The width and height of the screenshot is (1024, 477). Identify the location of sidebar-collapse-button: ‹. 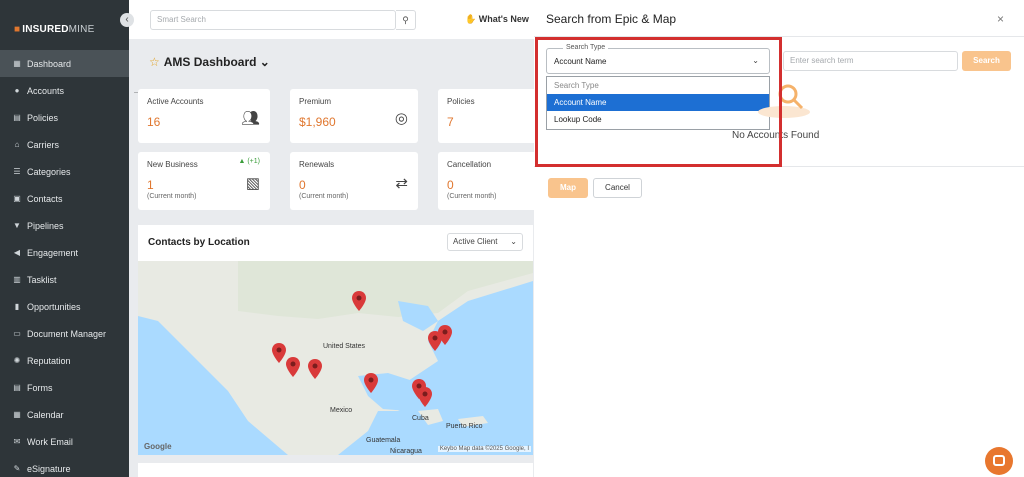
(127, 20).